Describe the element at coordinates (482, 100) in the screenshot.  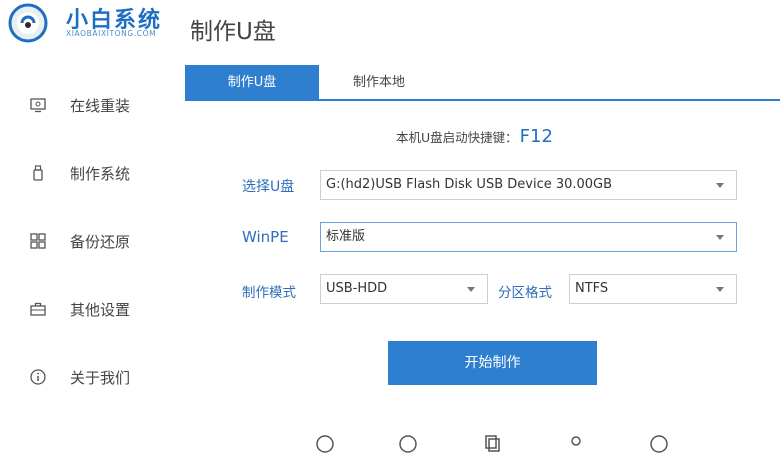
I see `tab-underline` at that location.